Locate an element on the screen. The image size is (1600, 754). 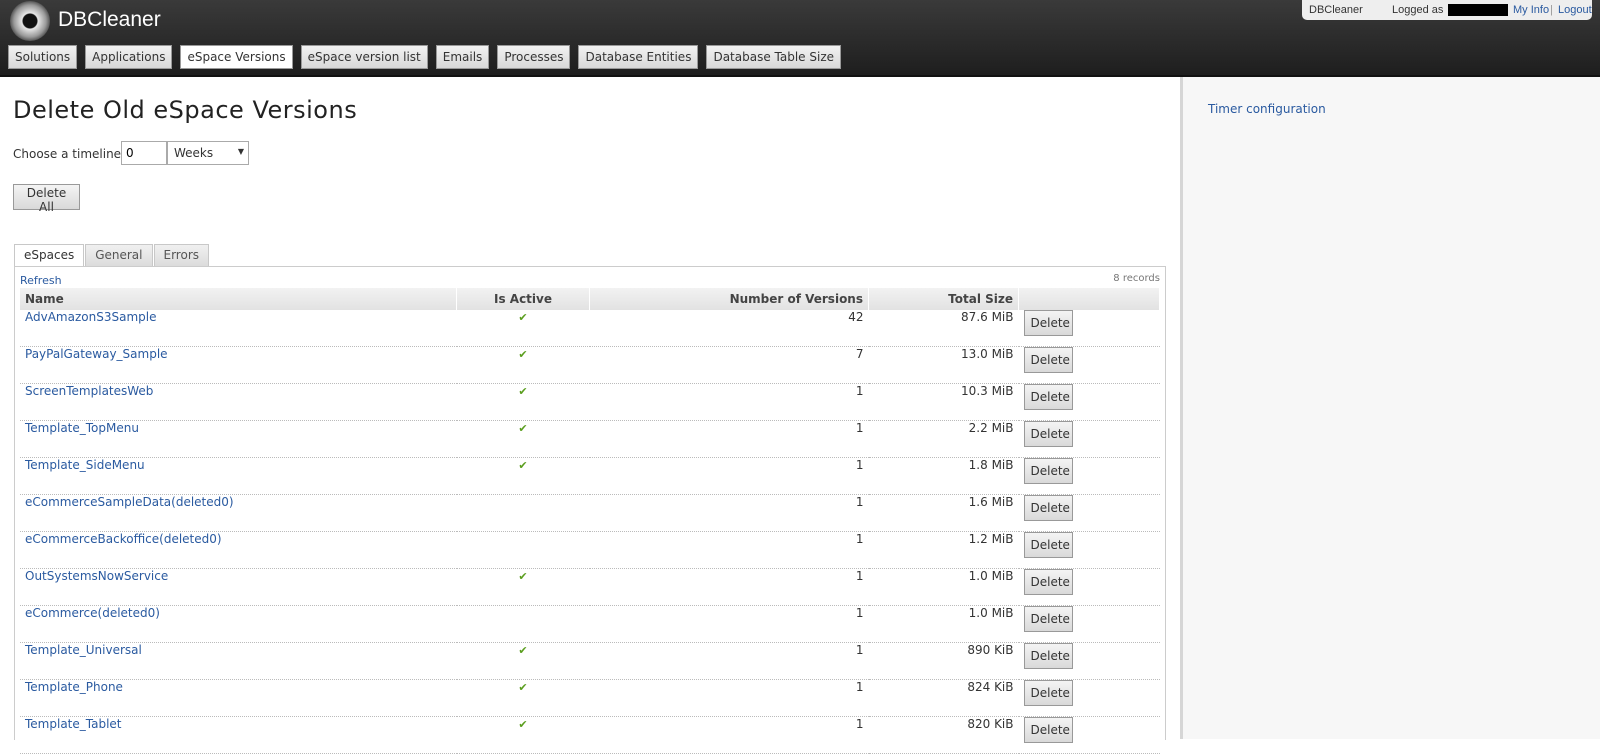
tab-errors: Errors is located at coordinates (181, 255).